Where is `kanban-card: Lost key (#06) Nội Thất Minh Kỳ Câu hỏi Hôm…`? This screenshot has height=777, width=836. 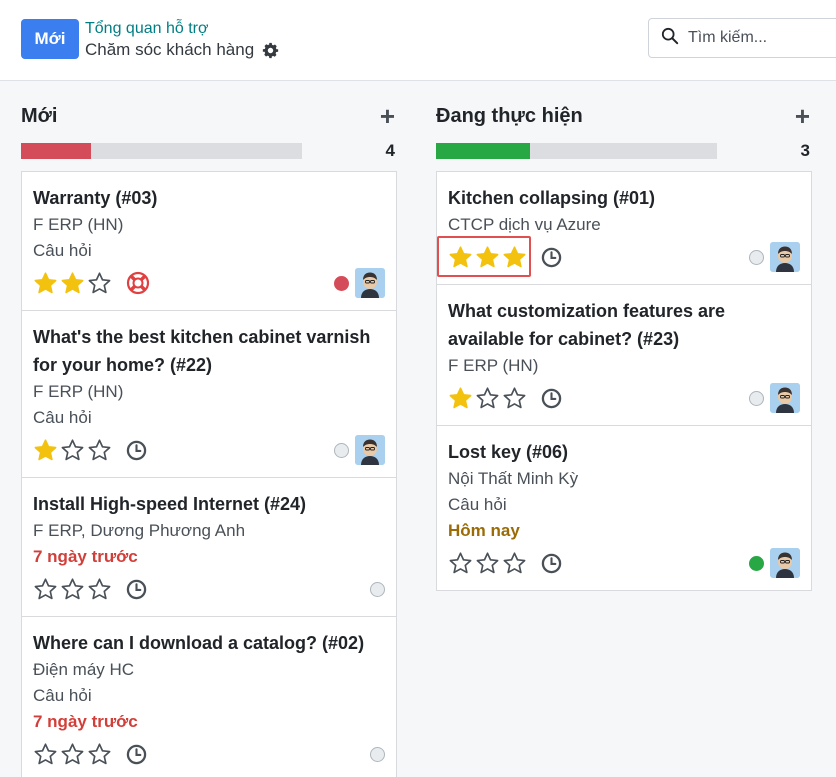
kanban-card: Lost key (#06) Nội Thất Minh Kỳ Câu hỏi Hôm… is located at coordinates (624, 508).